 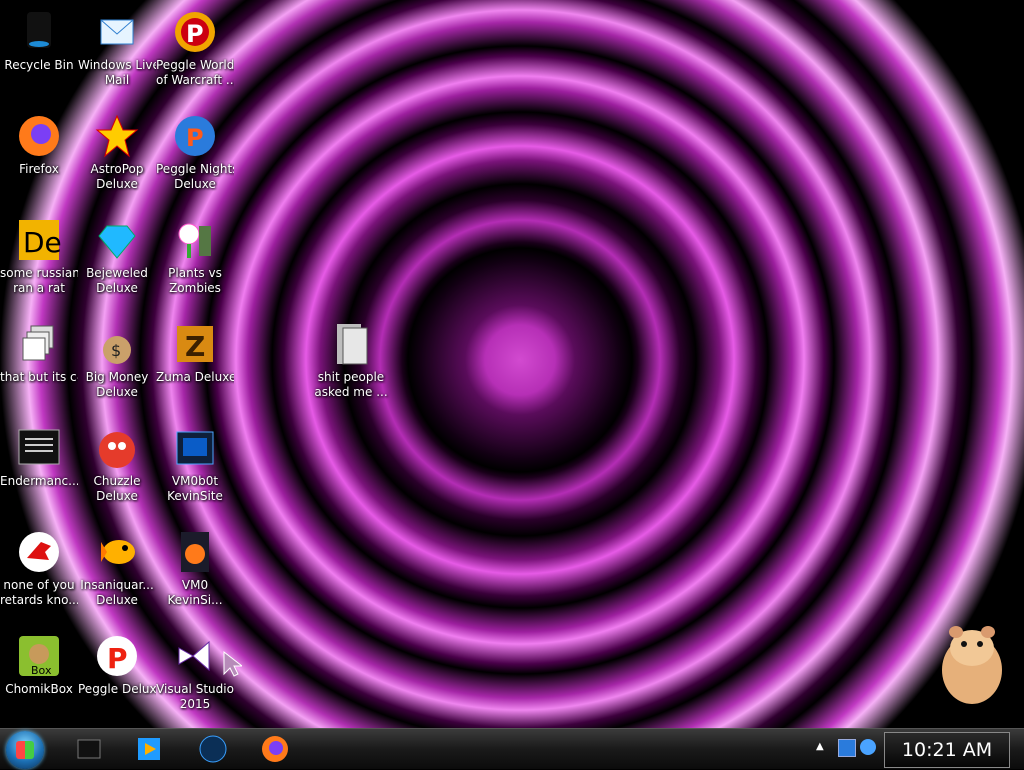 I want to click on hamster-image, so click(x=970, y=660).